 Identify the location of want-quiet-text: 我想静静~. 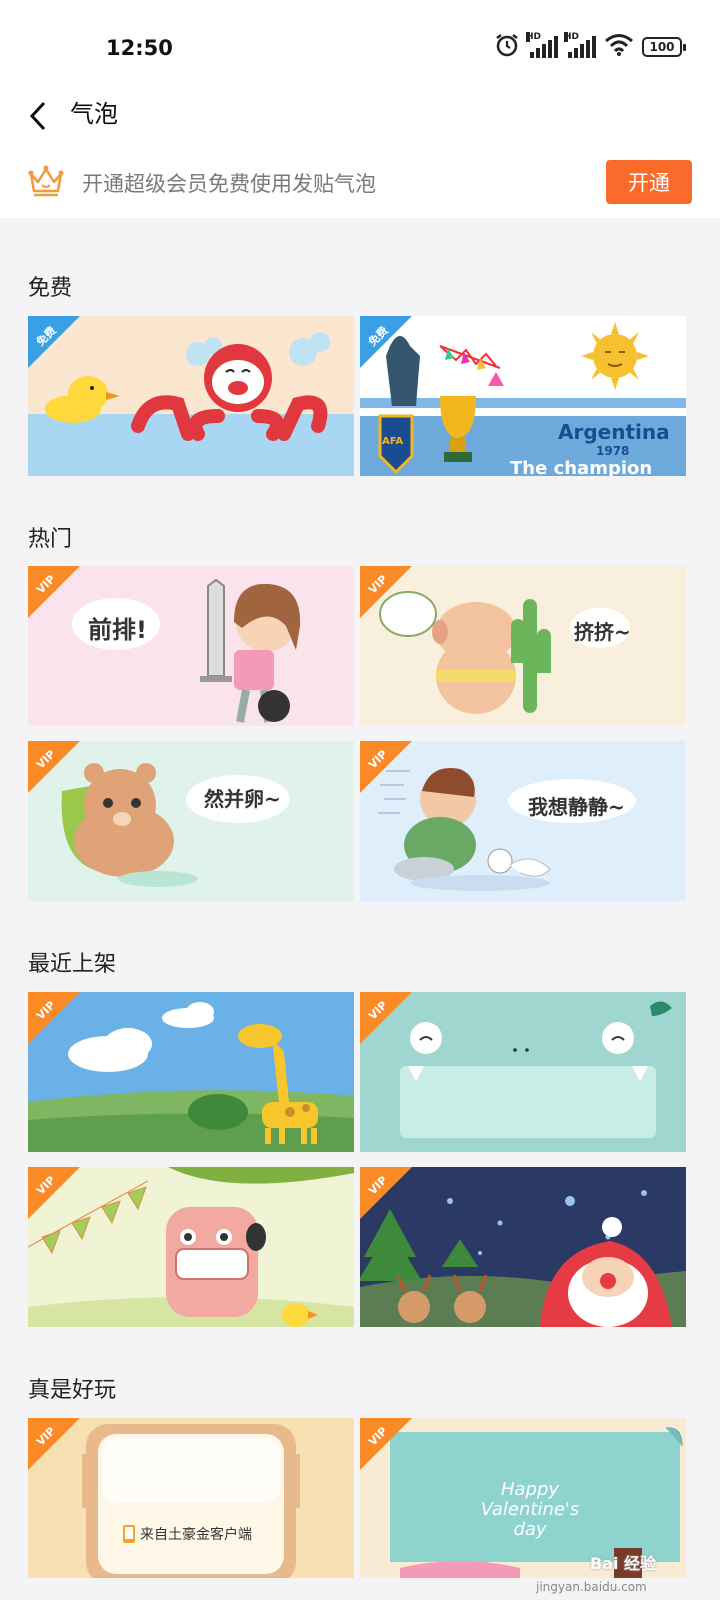
(576, 807).